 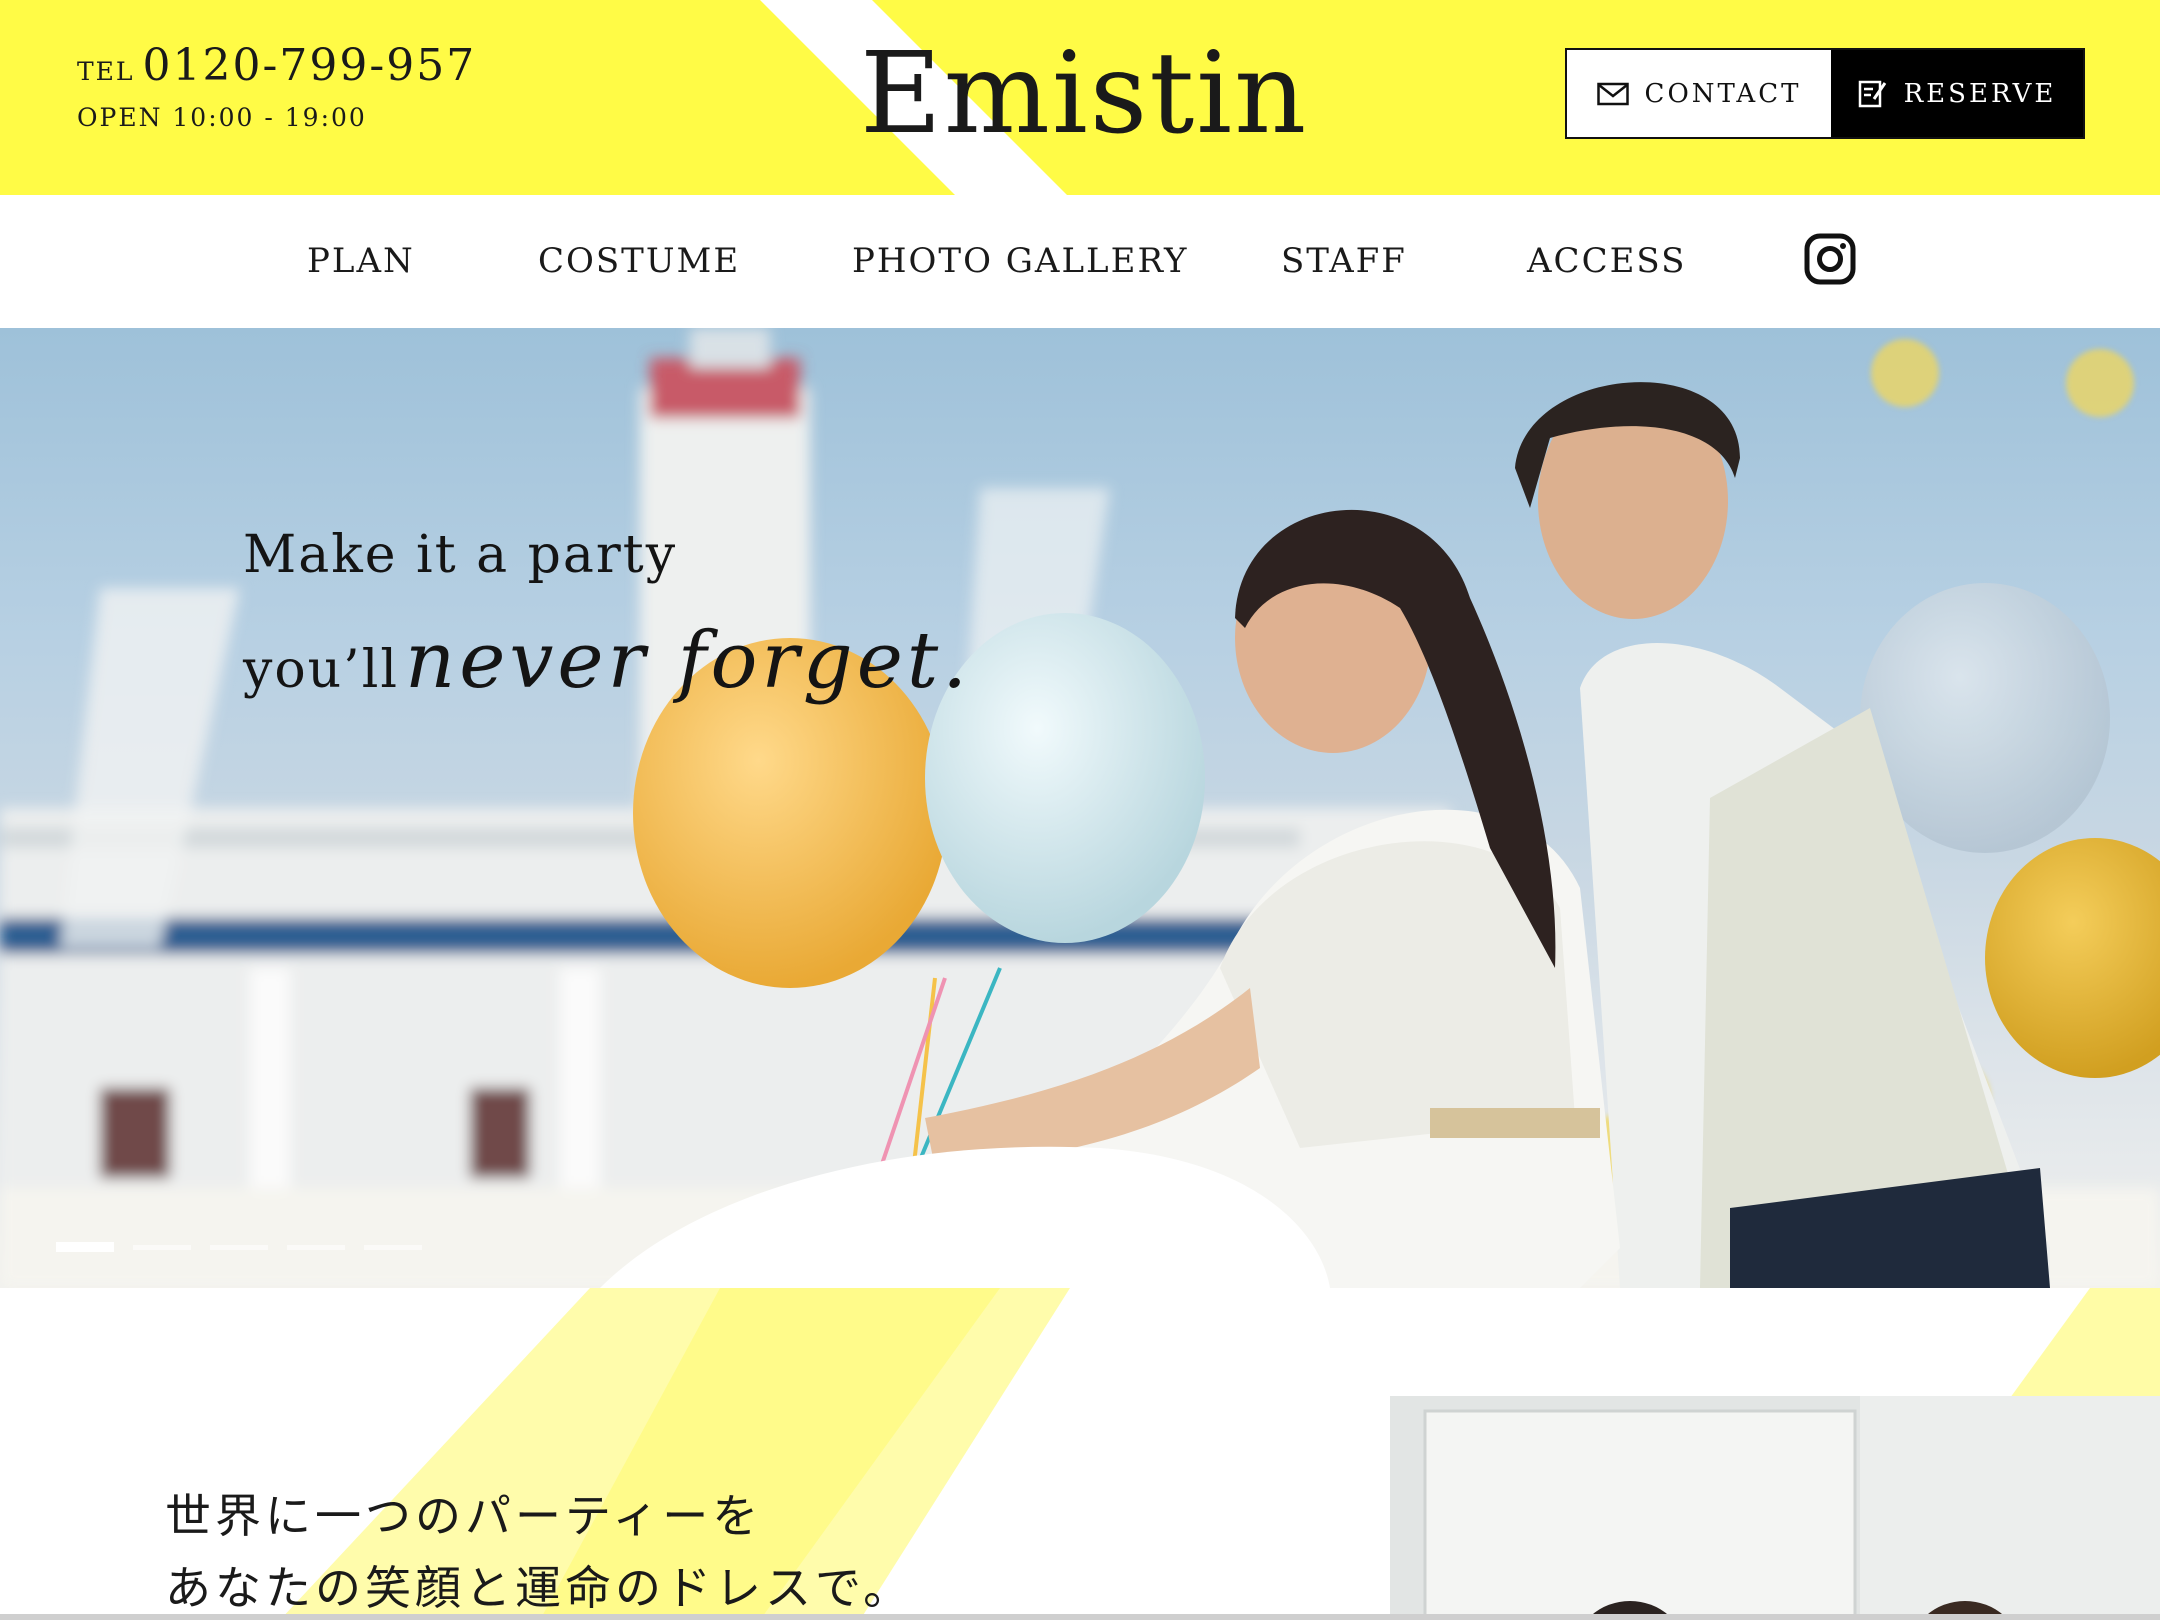 What do you see at coordinates (607, 612) in the screenshot?
I see `hero-tagline: Make it a party you’llnever forget.` at bounding box center [607, 612].